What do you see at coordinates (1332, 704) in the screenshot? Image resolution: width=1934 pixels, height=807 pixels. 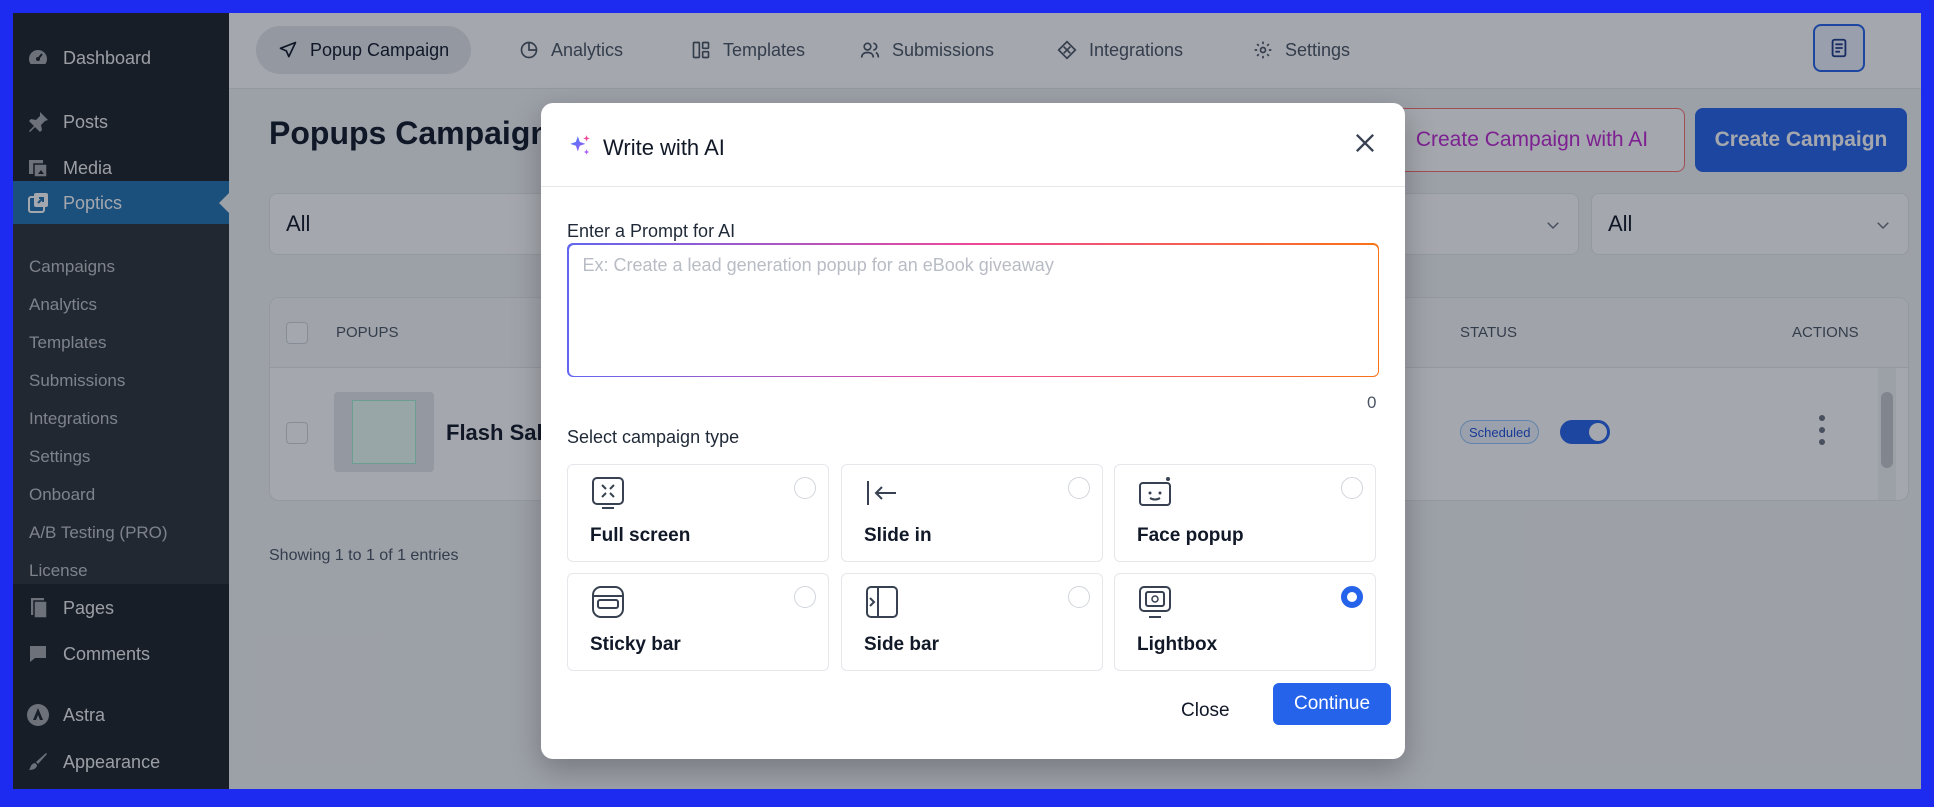 I see `continue-button: Continue` at bounding box center [1332, 704].